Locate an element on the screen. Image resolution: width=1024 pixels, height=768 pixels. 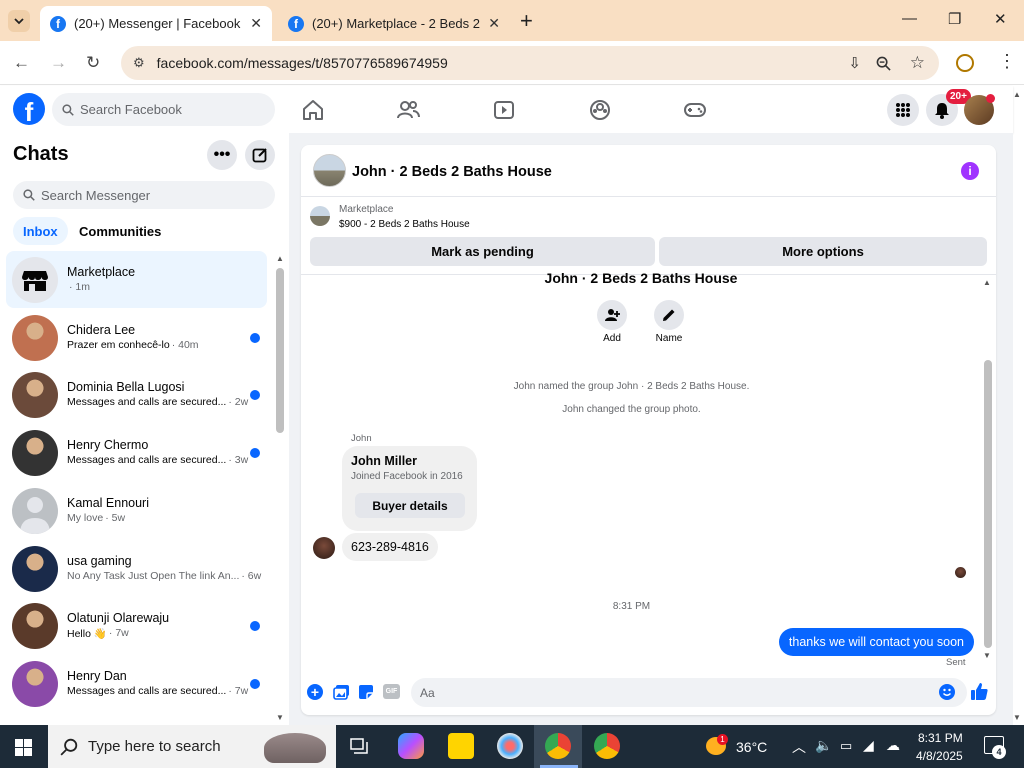
more-options-button: More options is located at coordinates (823, 251).